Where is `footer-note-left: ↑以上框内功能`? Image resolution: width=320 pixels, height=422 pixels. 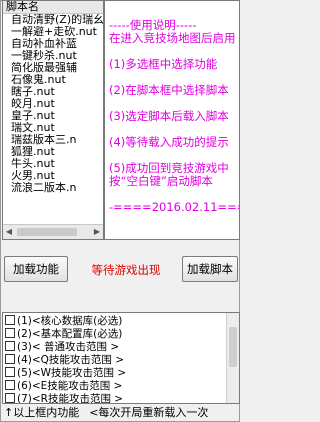 footer-note-left: ↑以上框内功能 is located at coordinates (42, 412).